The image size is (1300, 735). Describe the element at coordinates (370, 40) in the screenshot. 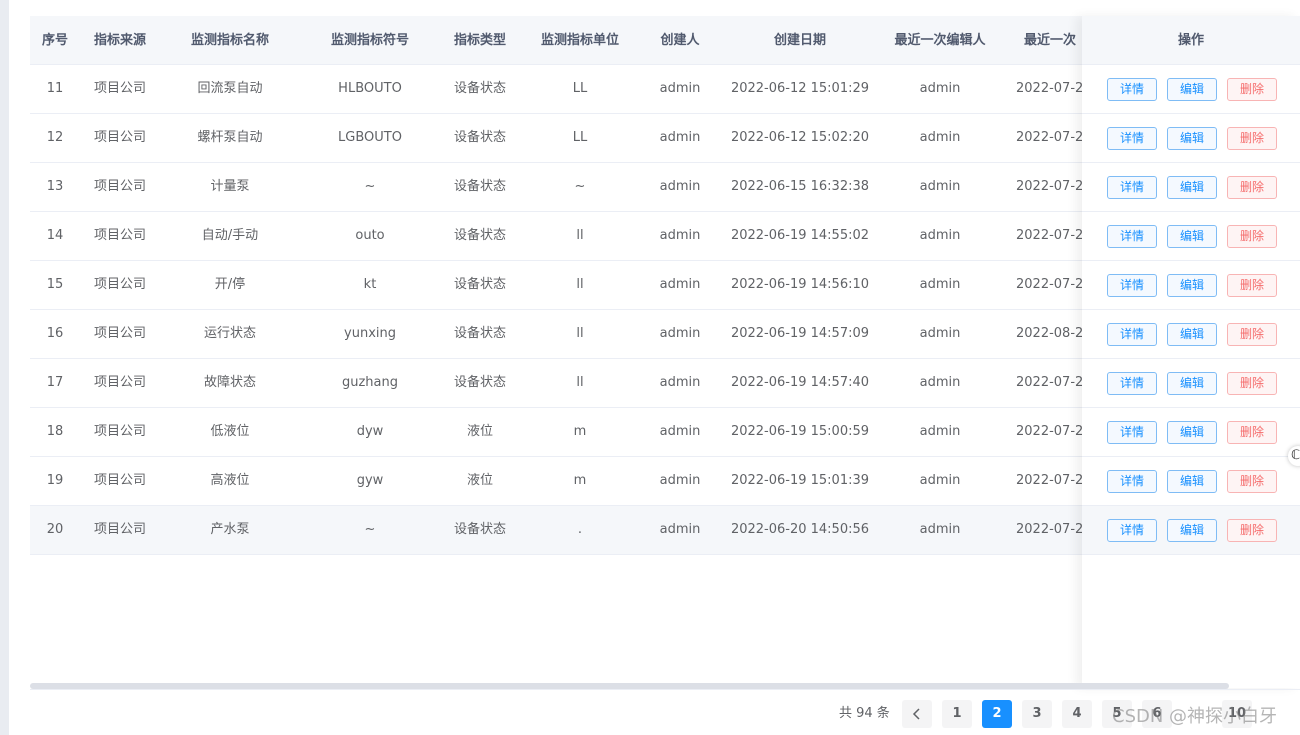

I see `col-header-symbol: 监测指标符号` at that location.